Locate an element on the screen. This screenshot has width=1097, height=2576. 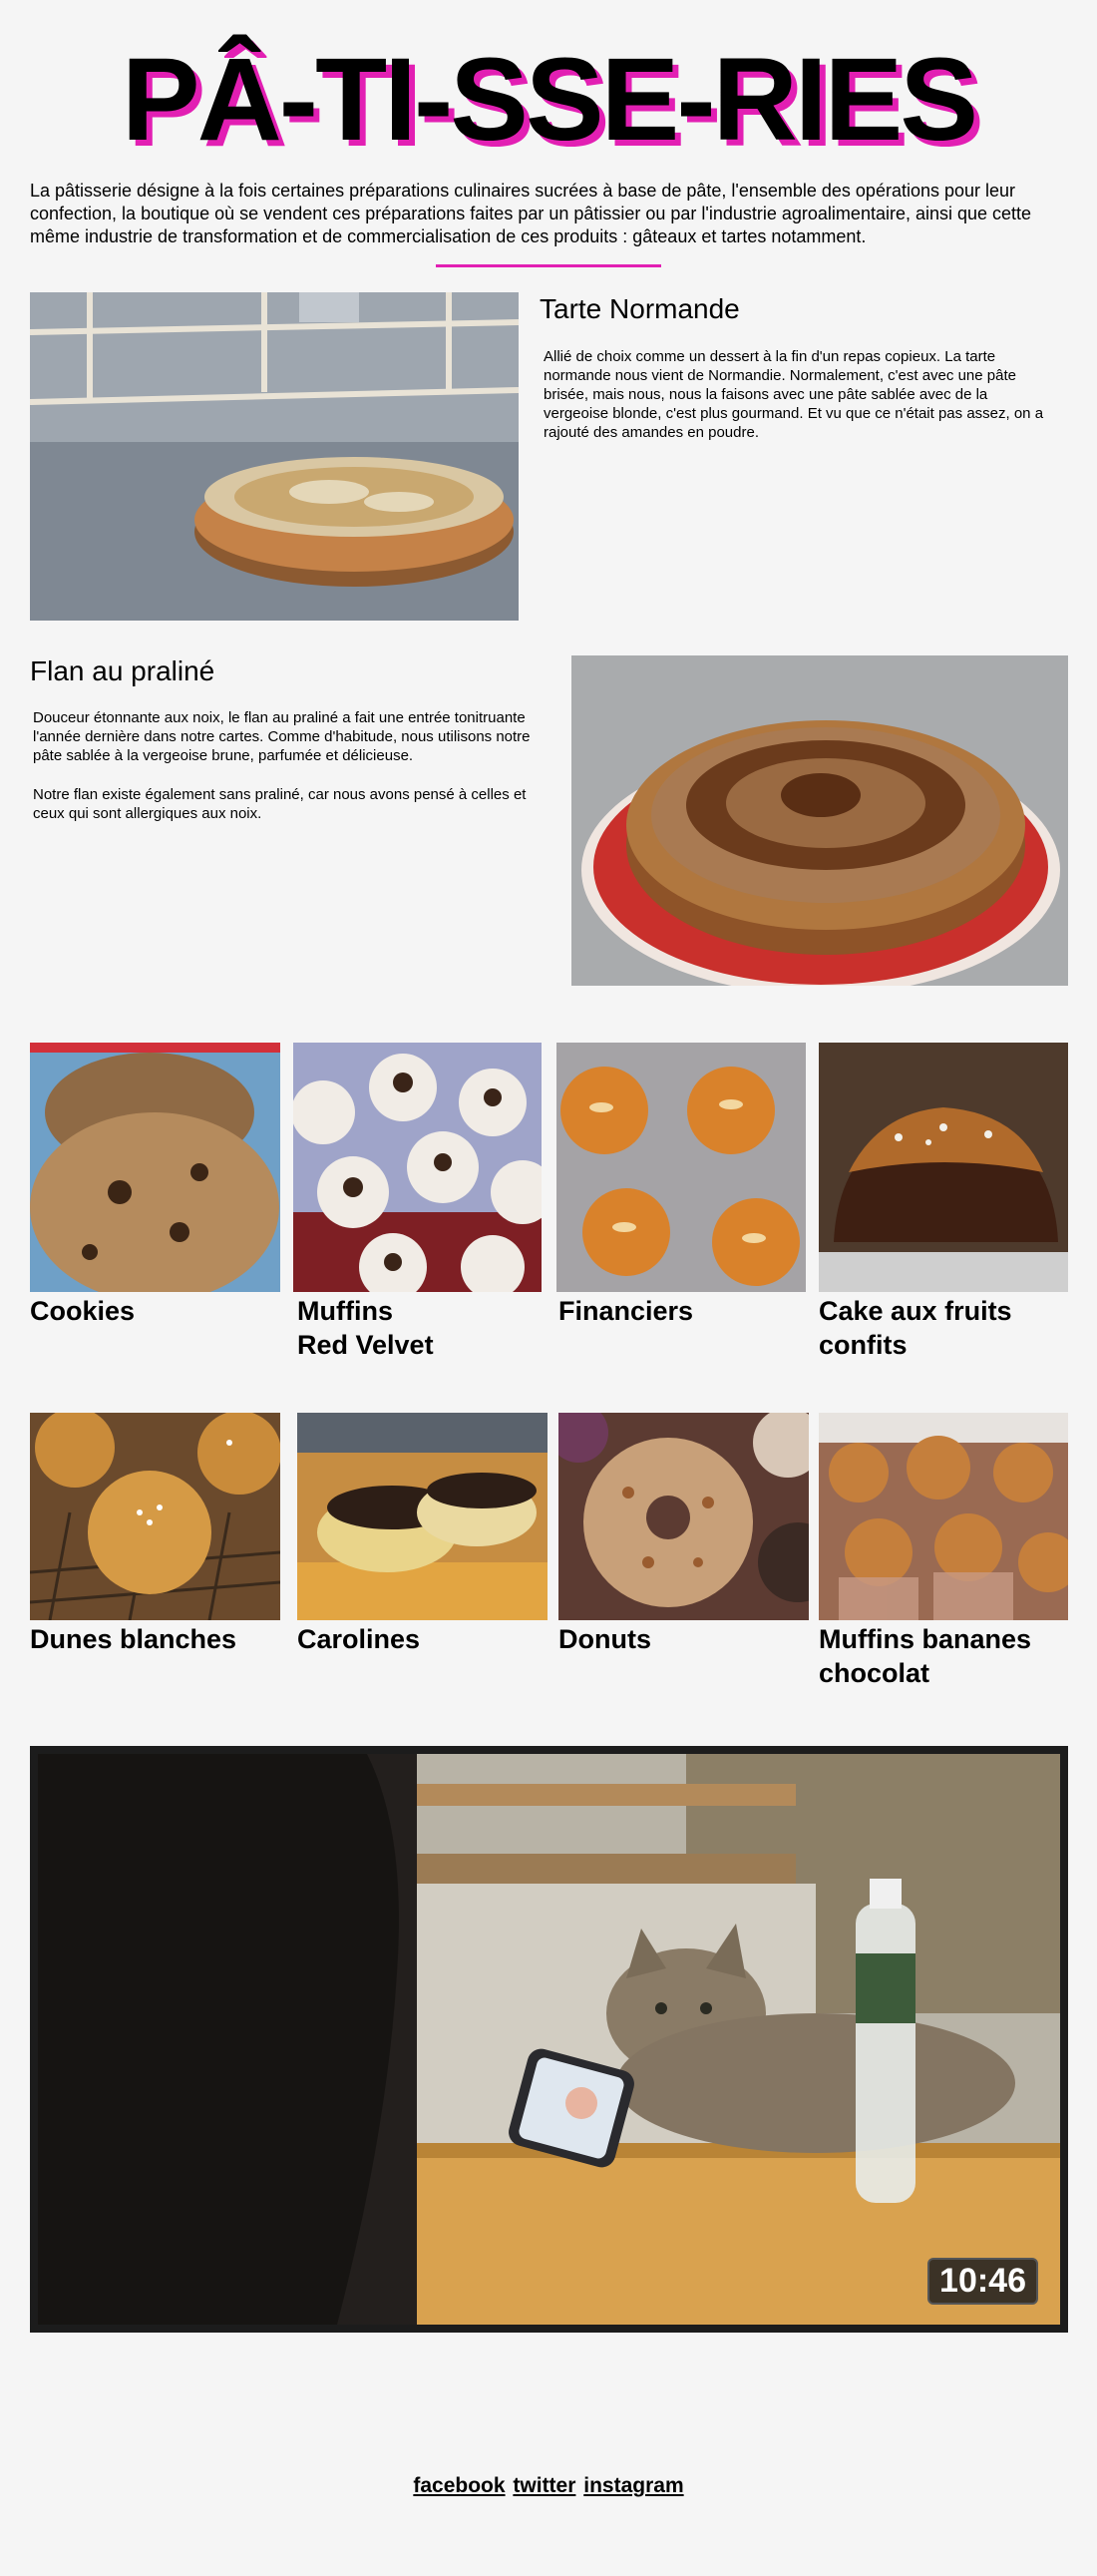
gallery-label-dunes-blanches: Dunes blanches is located at coordinates (133, 1639).